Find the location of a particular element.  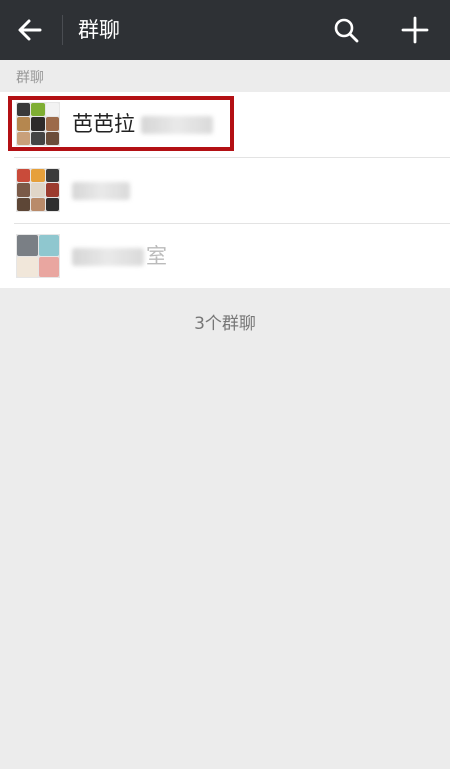

section-header: 群聊 is located at coordinates (30, 78).